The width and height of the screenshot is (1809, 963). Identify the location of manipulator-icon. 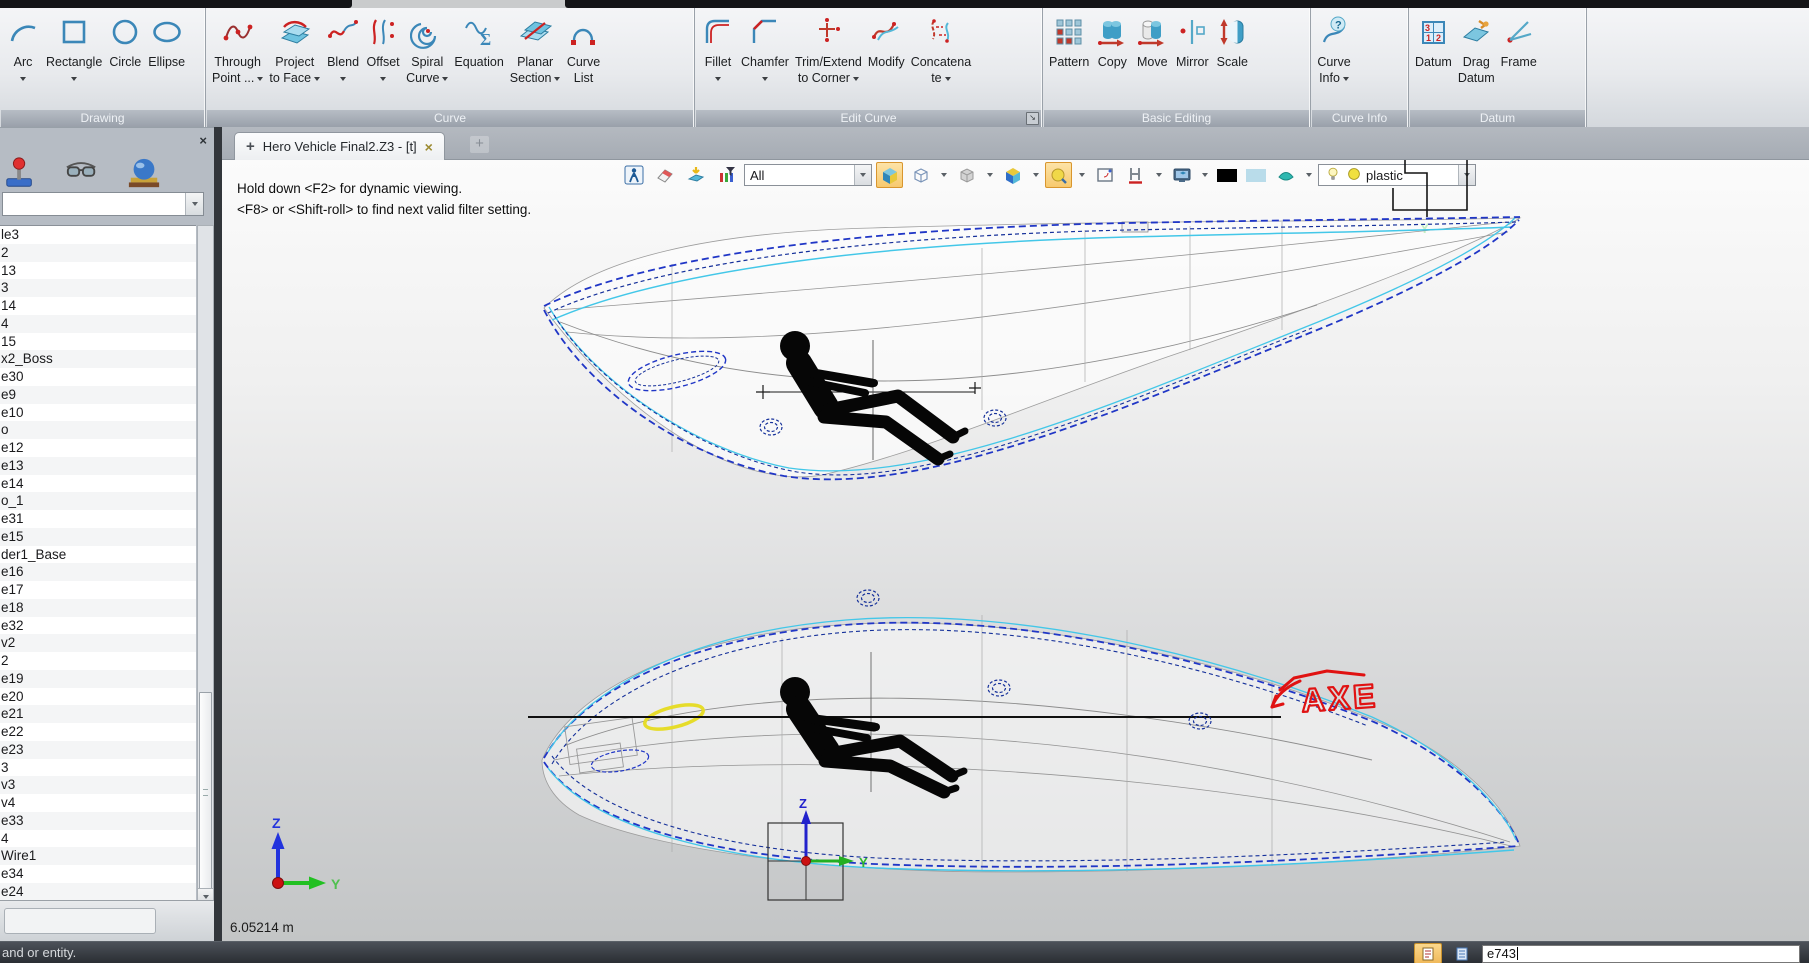
(20, 175).